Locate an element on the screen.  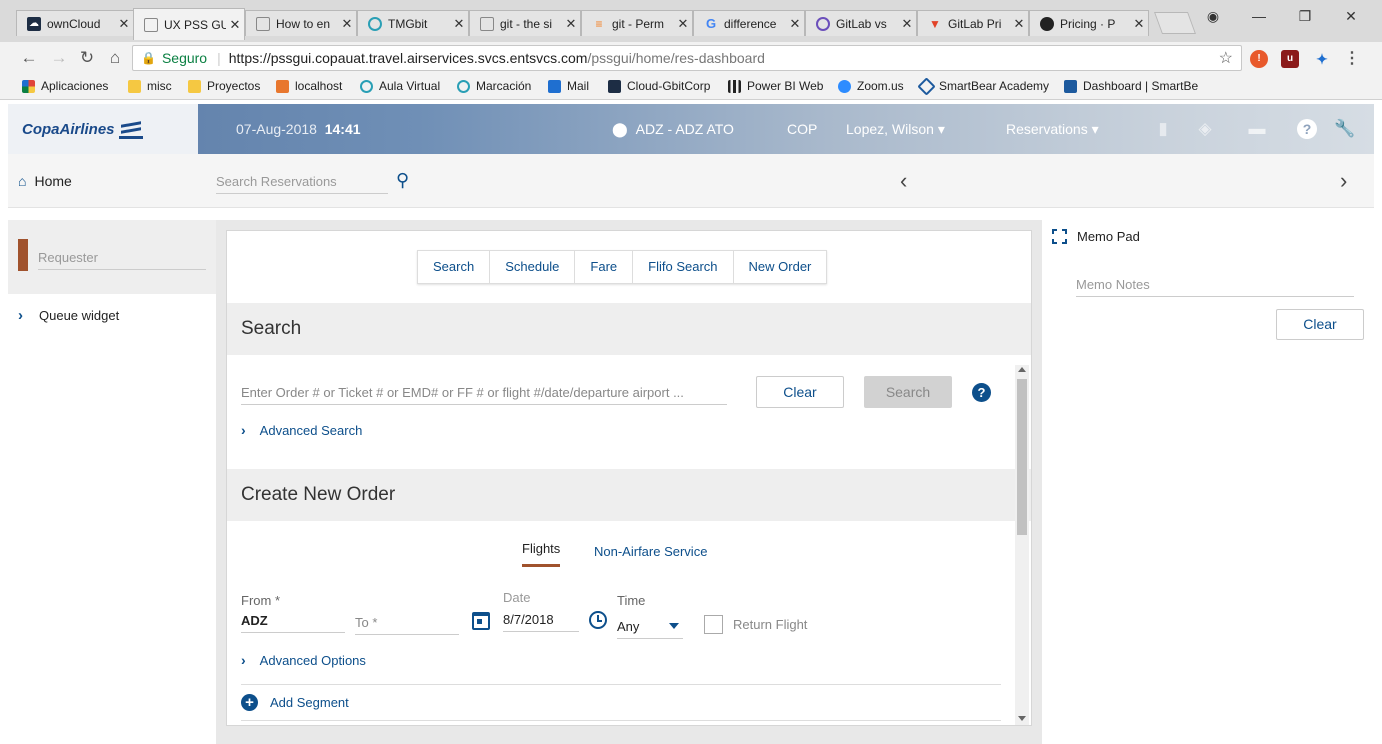
to-field: To * is located at coordinates (407, 625).